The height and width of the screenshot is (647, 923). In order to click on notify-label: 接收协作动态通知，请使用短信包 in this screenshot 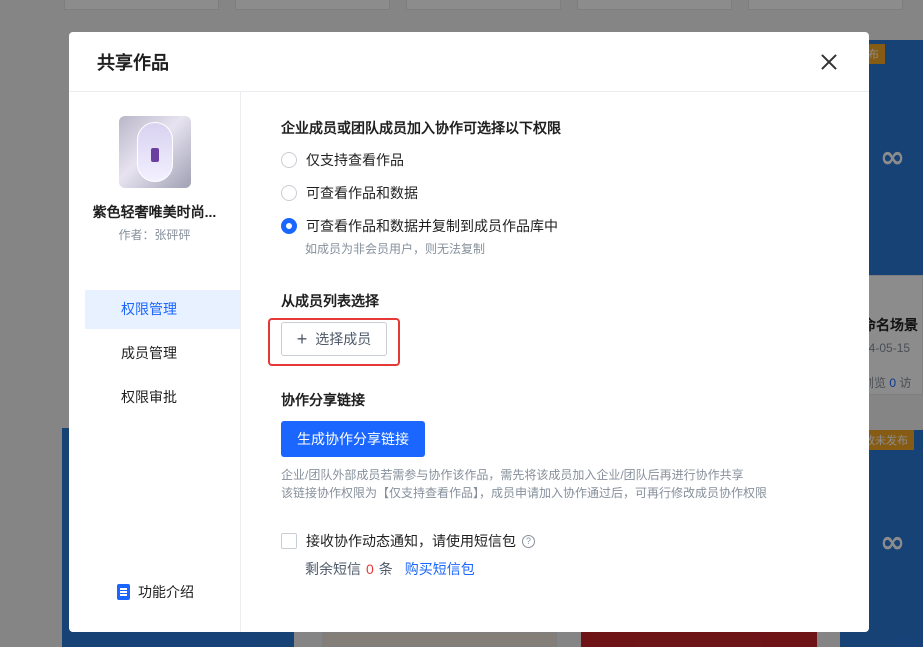, I will do `click(411, 541)`.